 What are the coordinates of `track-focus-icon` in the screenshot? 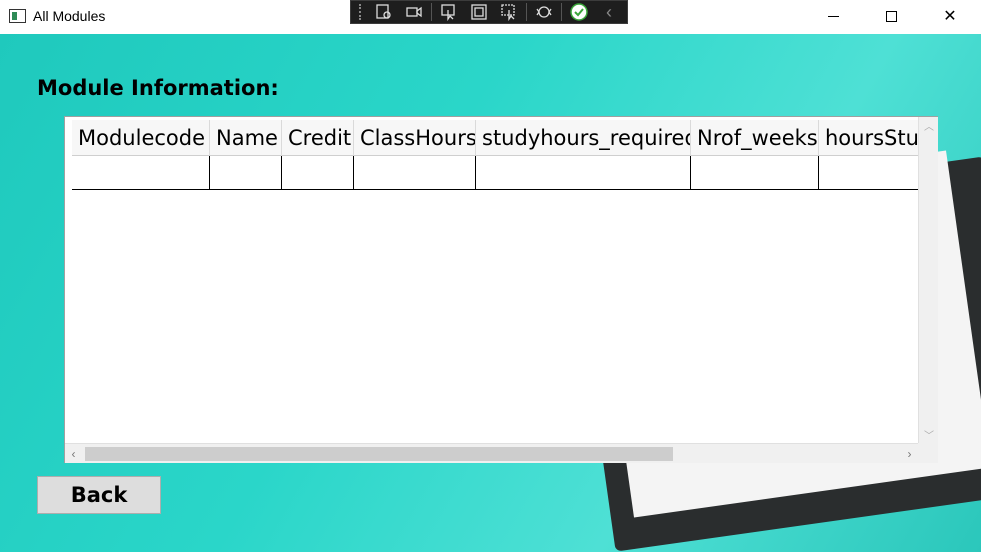 It's located at (509, 12).